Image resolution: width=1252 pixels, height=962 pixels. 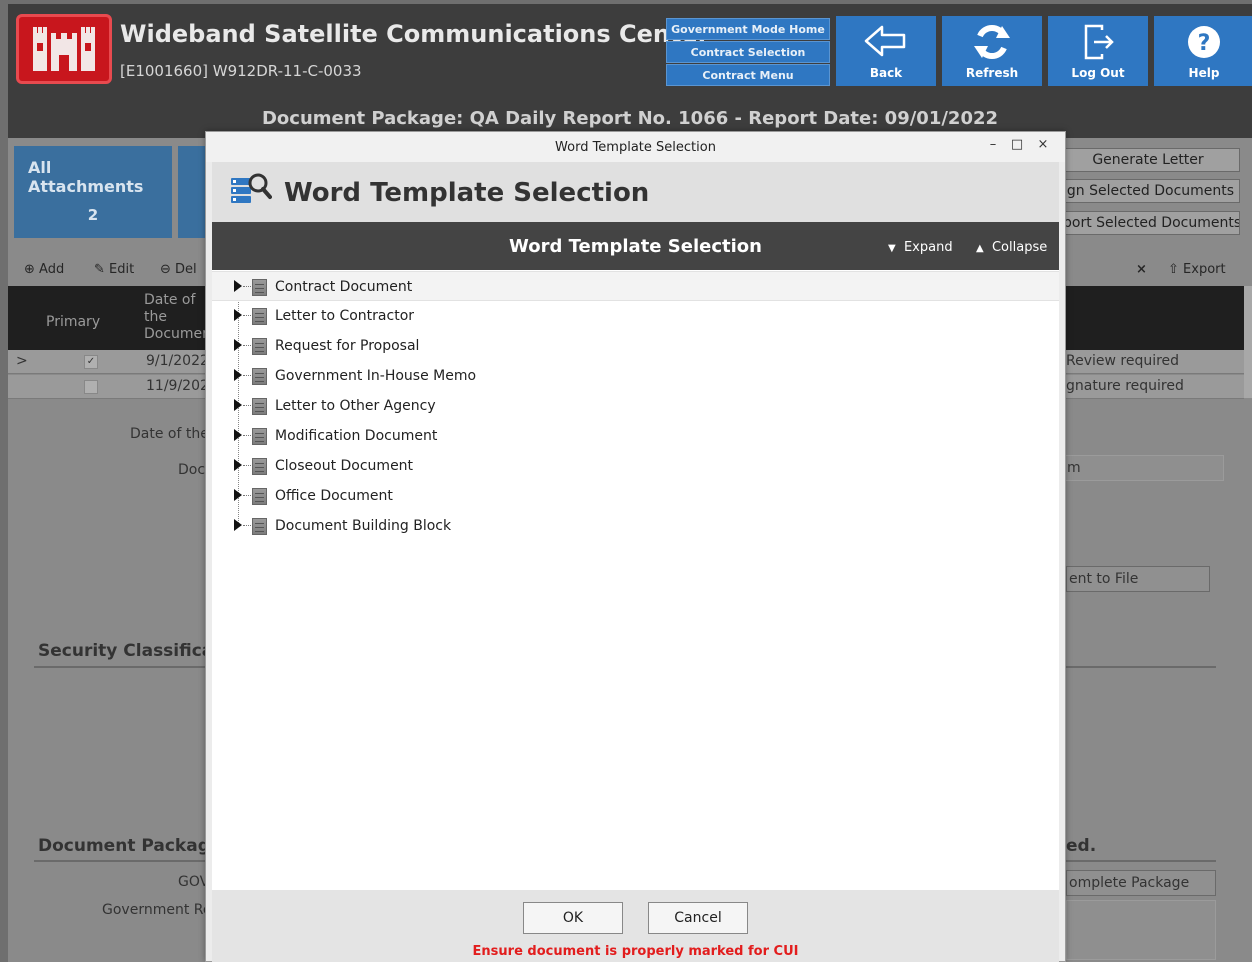 What do you see at coordinates (698, 918) in the screenshot?
I see `cancel-button: Cancel` at bounding box center [698, 918].